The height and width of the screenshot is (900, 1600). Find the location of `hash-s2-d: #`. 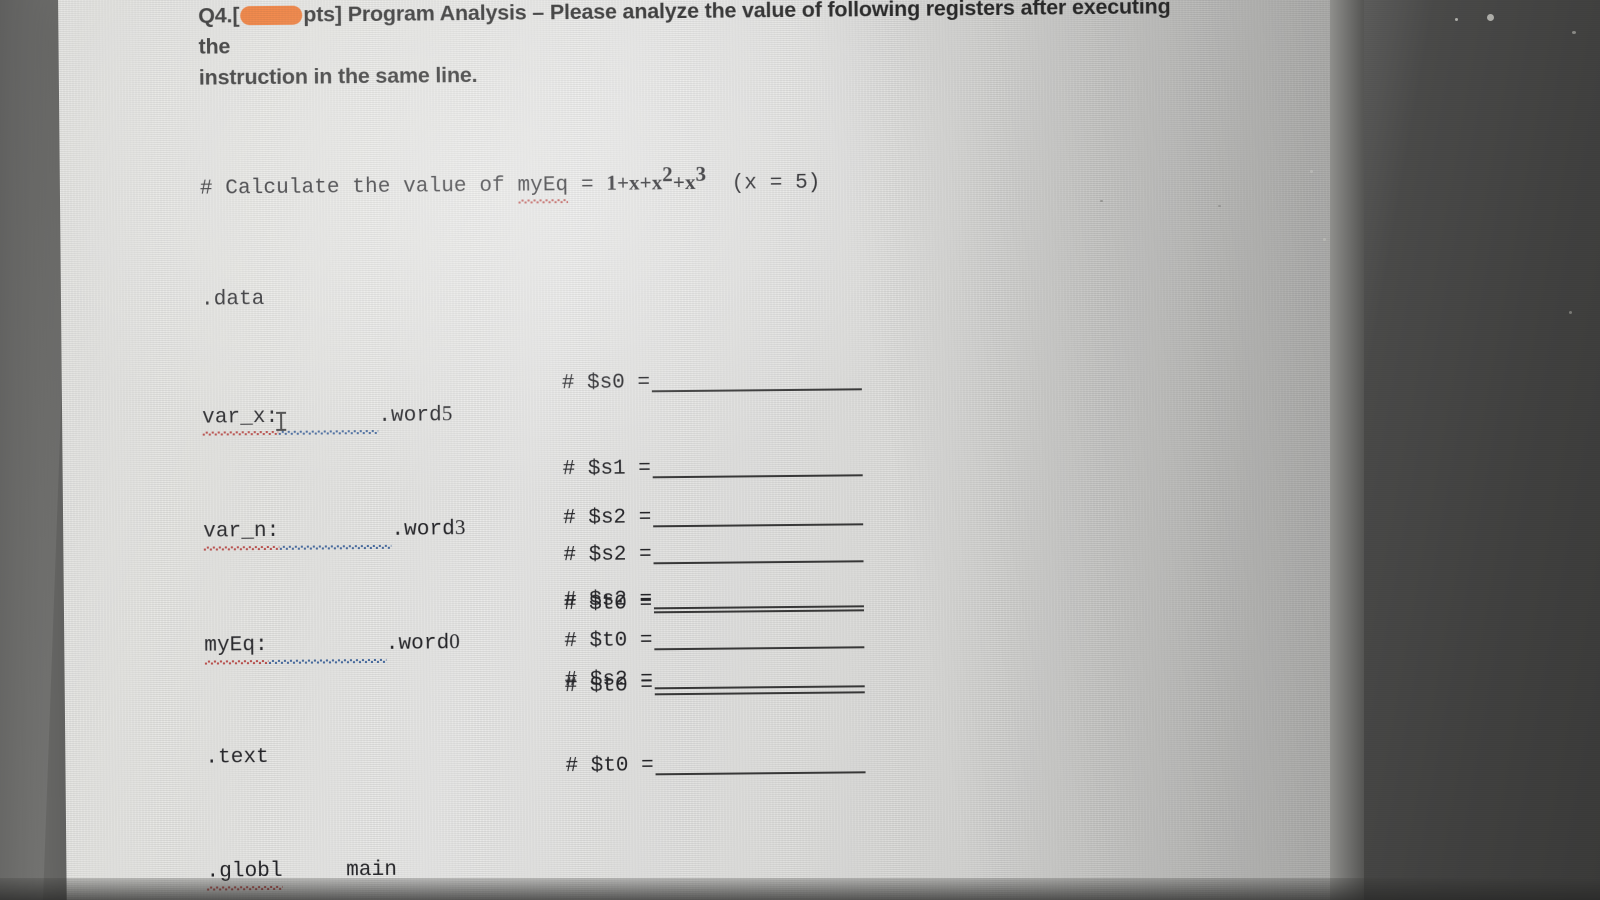

hash-s2-d: # is located at coordinates (571, 681).